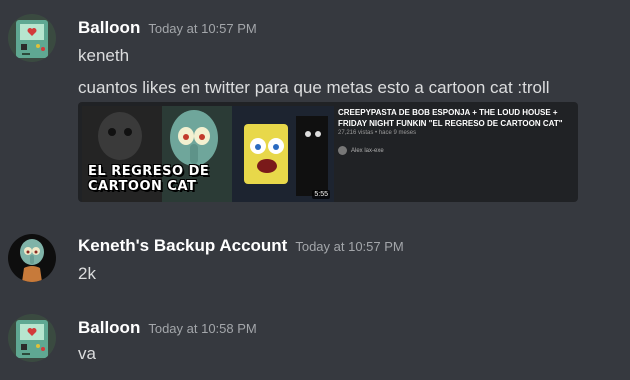 This screenshot has width=630, height=380. I want to click on video-thumbnail: EL REGRESO DE CARTOON CAT 5:55, so click(208, 154).